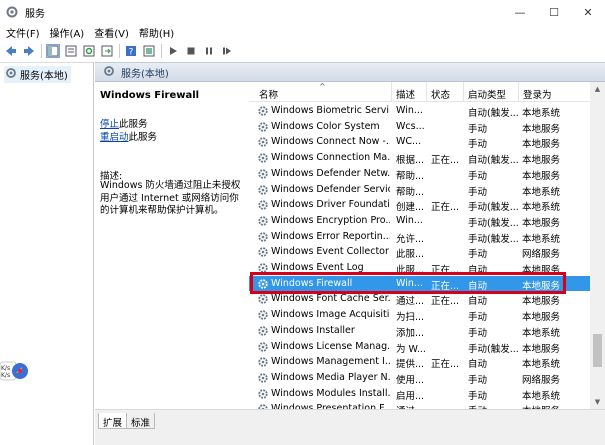 The image size is (605, 445). I want to click on table-row: Windows Image Acquisiti... 为扫... 手动 本地服务, so click(419, 315).